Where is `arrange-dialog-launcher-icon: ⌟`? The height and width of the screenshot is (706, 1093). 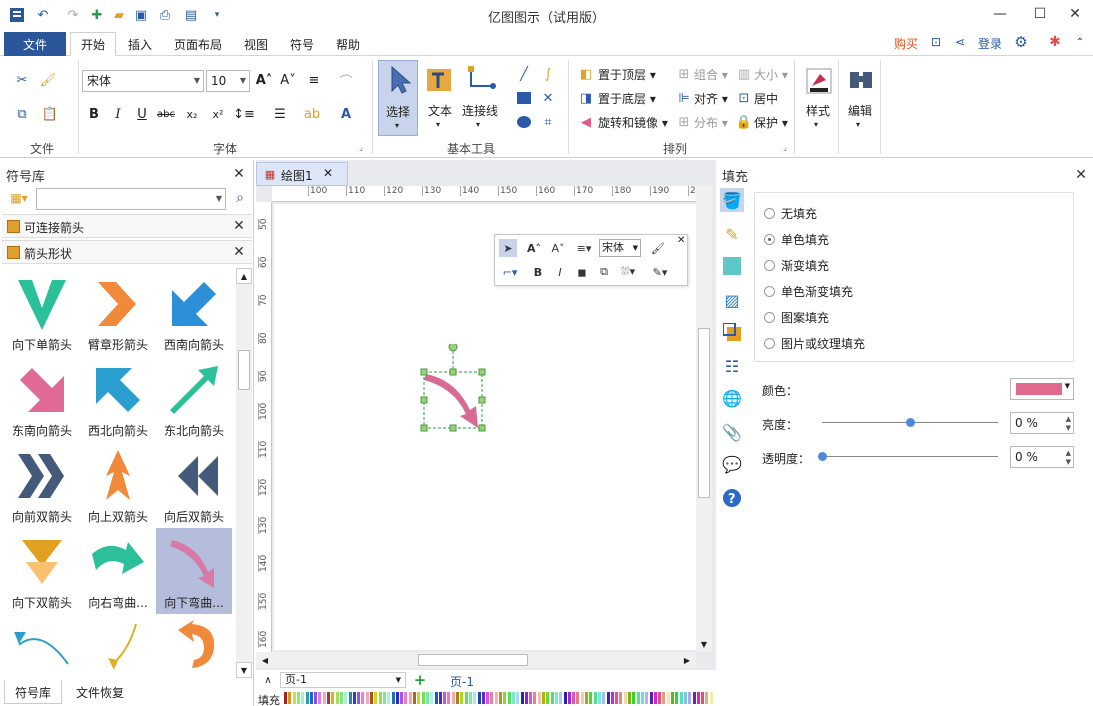 arrange-dialog-launcher-icon: ⌟ is located at coordinates (785, 147).